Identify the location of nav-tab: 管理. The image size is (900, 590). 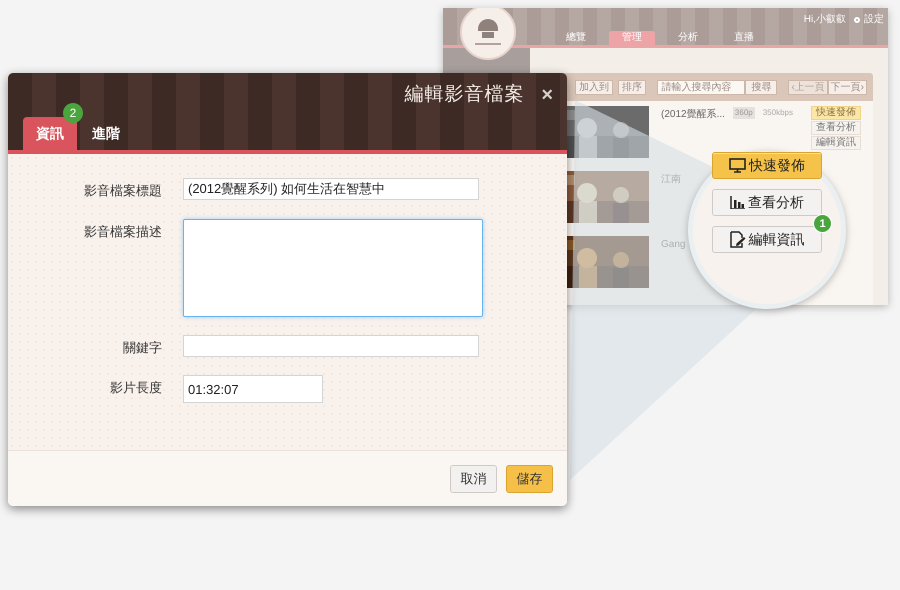
(632, 38).